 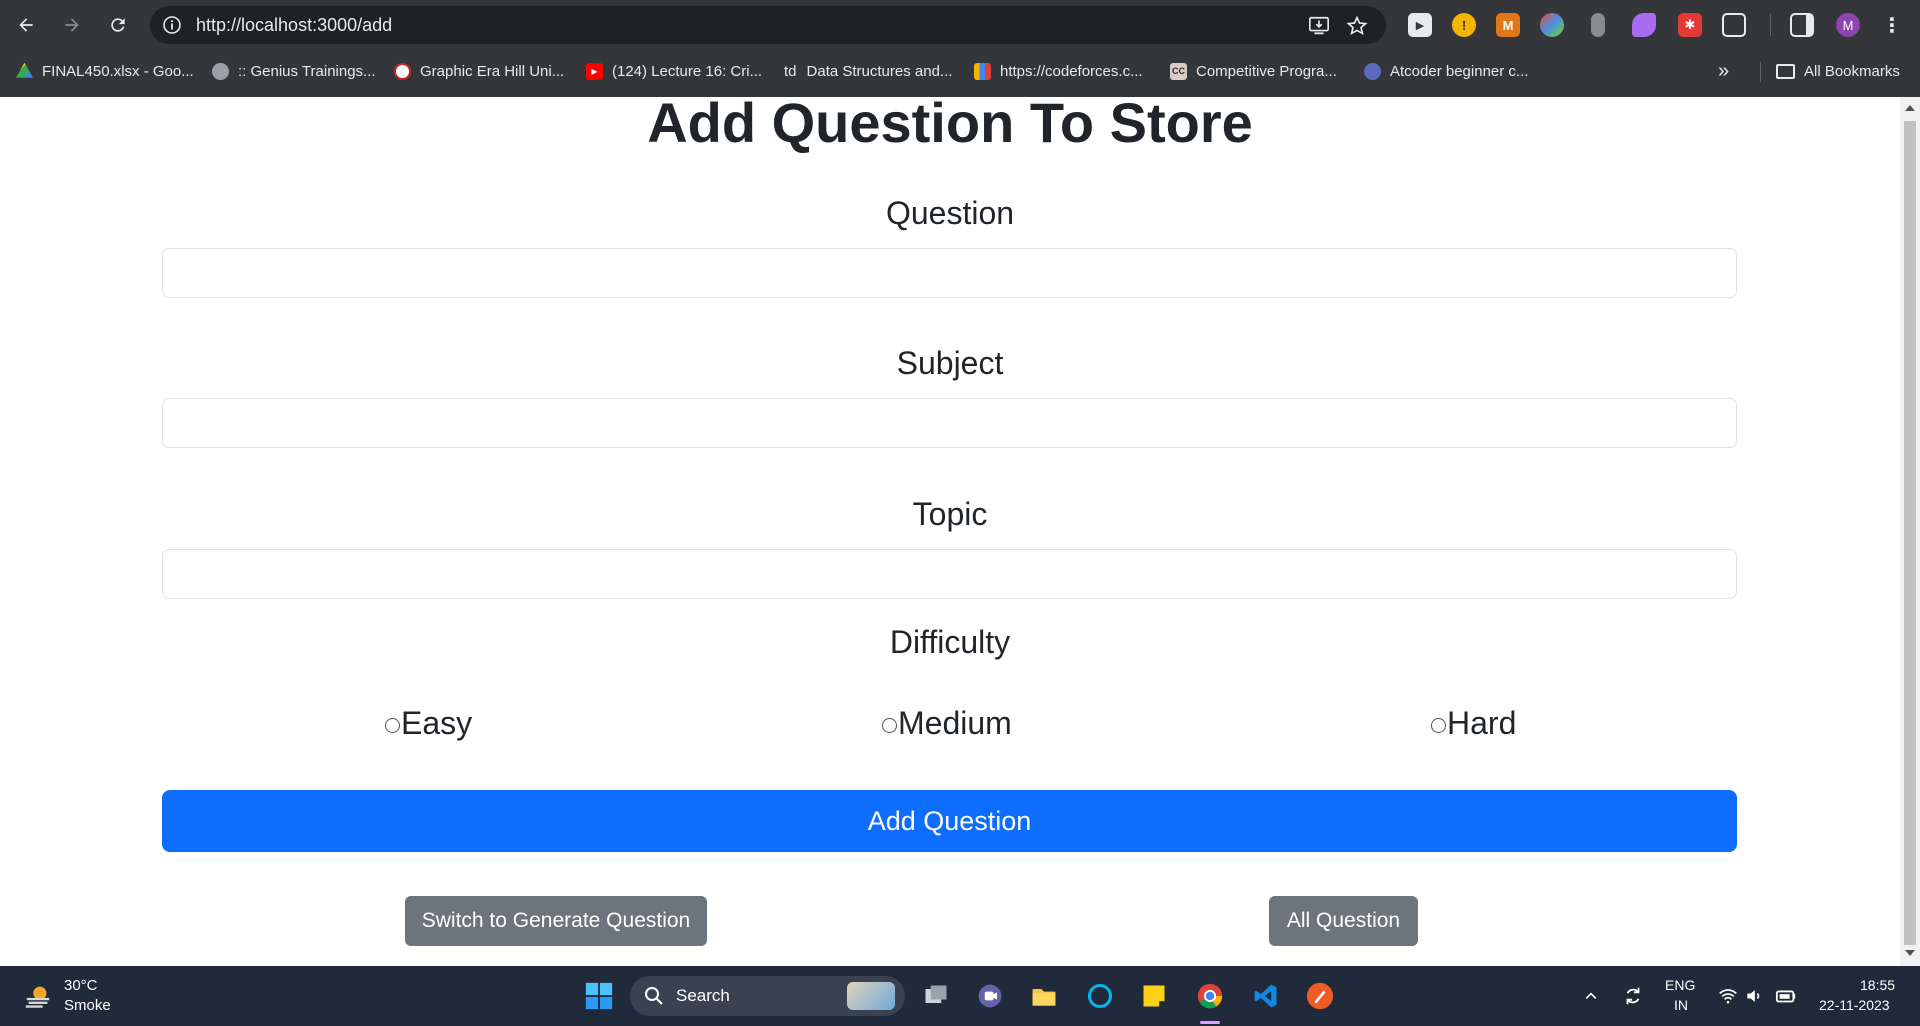 I want to click on chrome-icon, so click(x=1210, y=996).